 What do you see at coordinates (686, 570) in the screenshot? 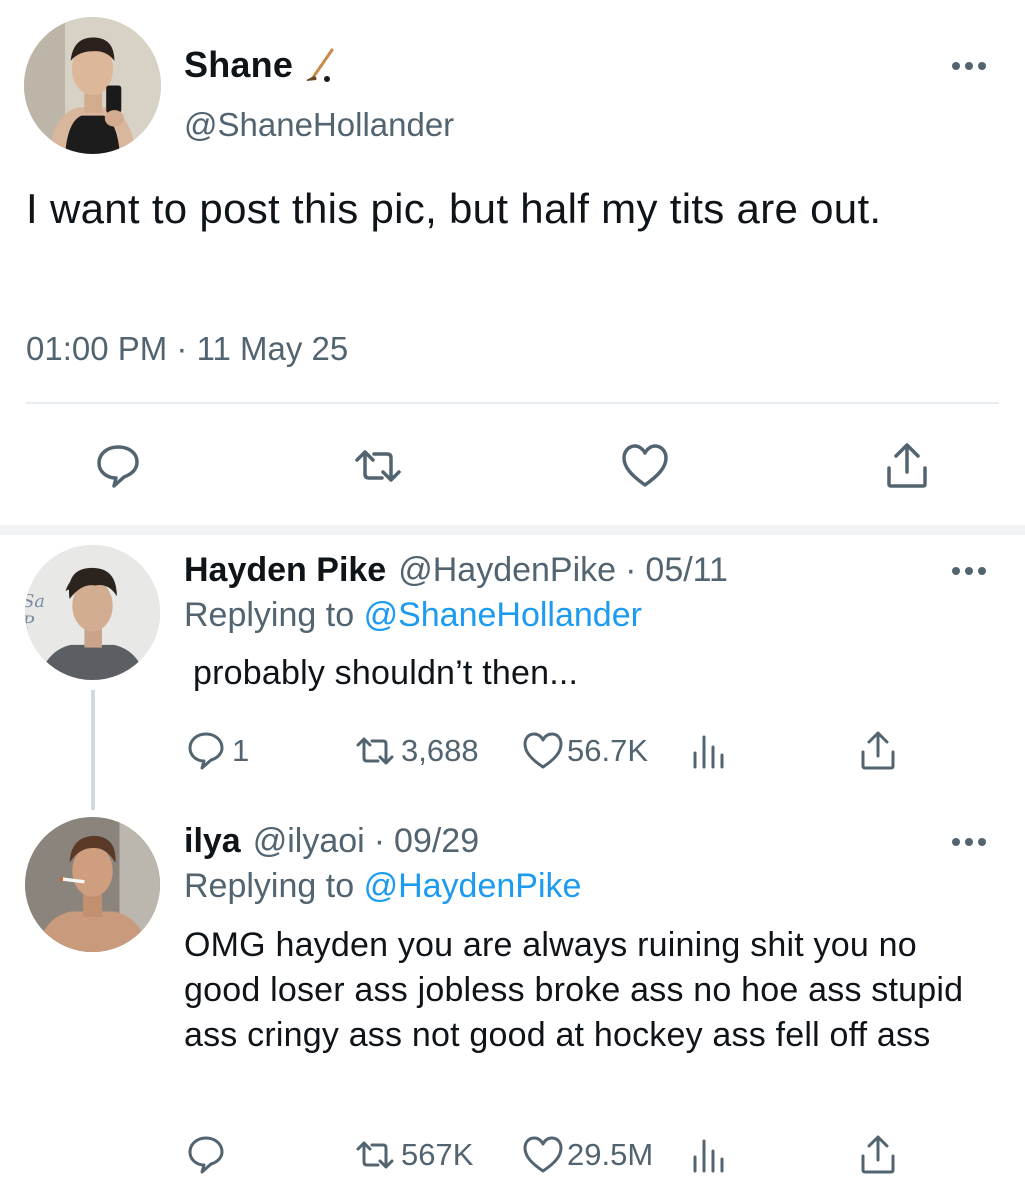
I see `reply-date: 05/11` at bounding box center [686, 570].